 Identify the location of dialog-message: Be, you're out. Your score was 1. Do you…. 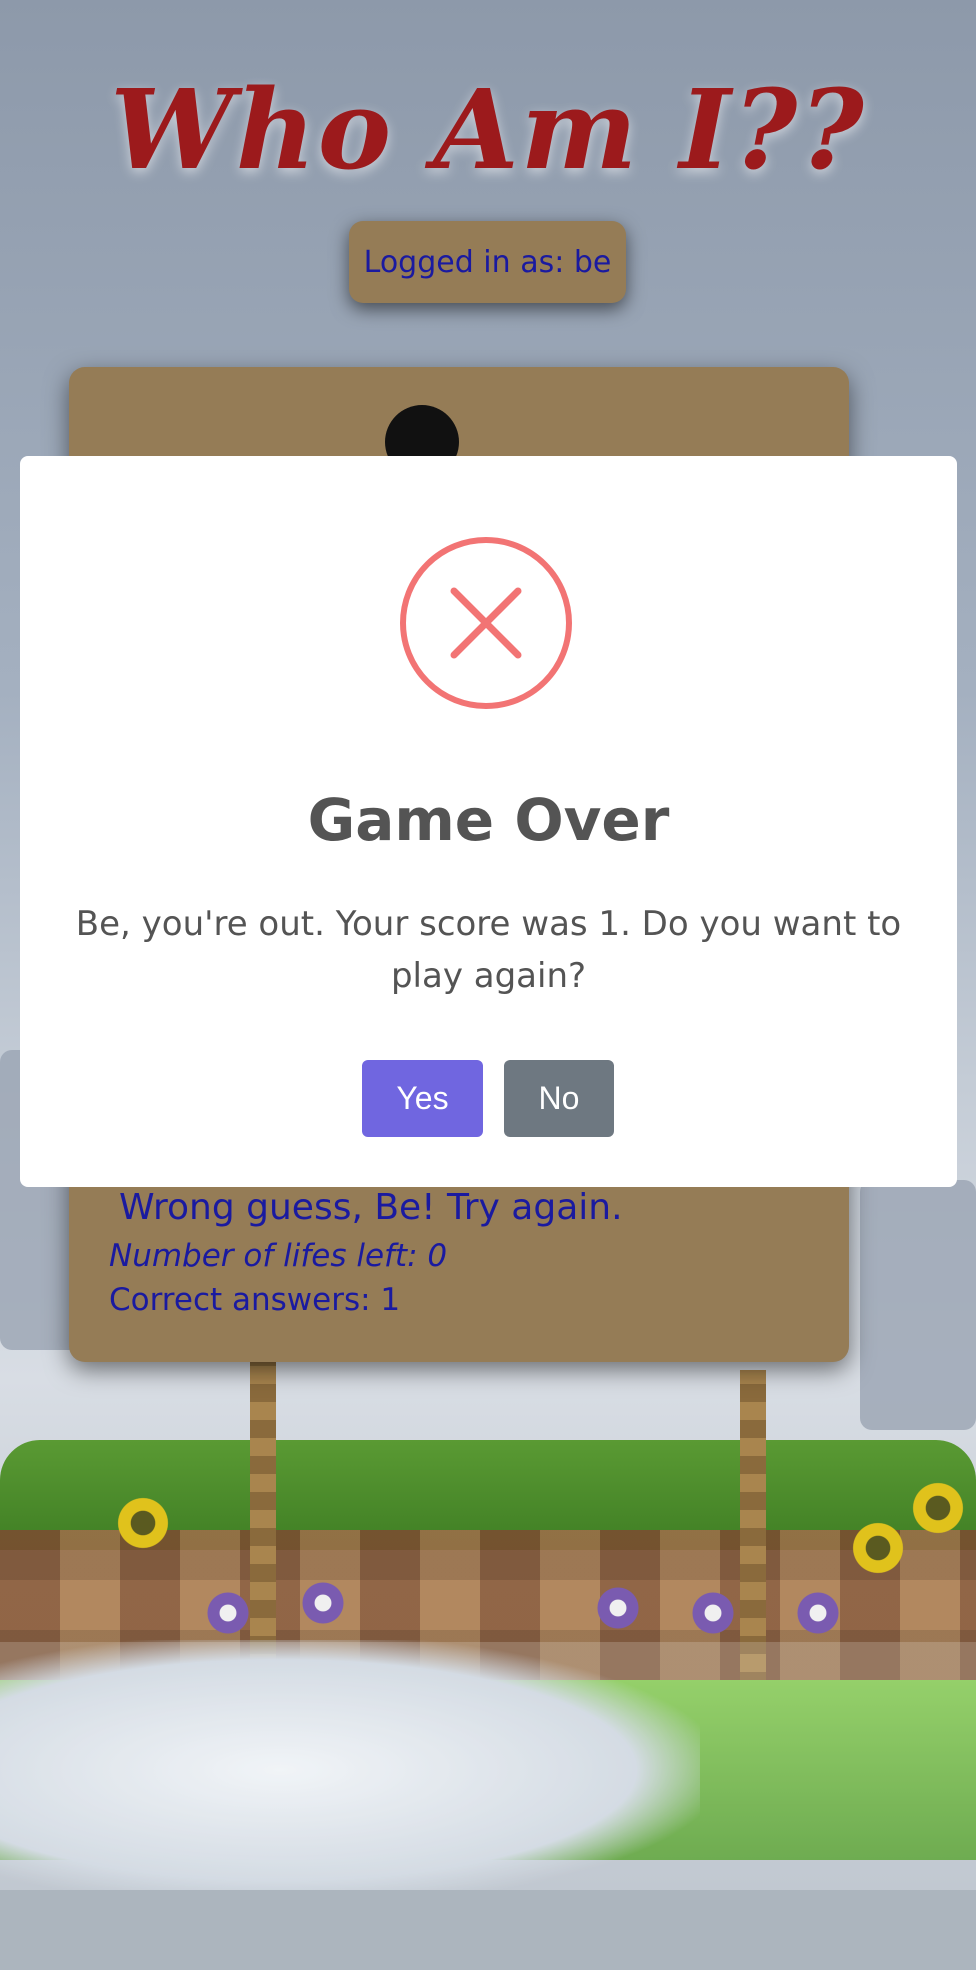
(488, 950).